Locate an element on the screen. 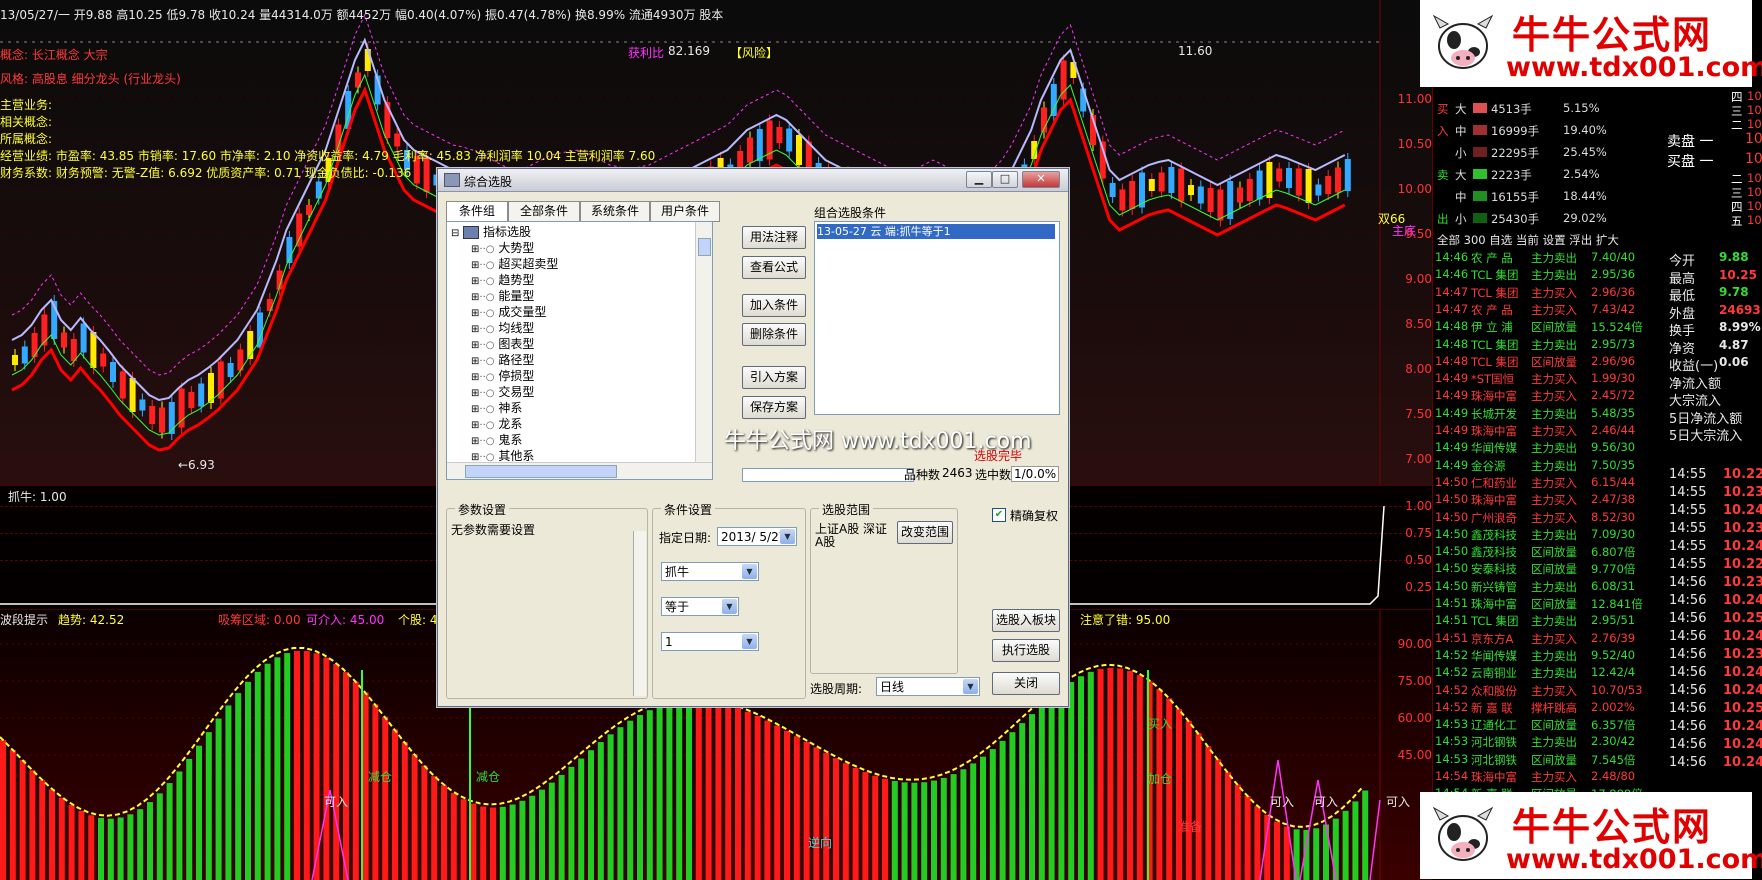 The width and height of the screenshot is (1762, 880). usage-note-button: 用法注释 is located at coordinates (774, 237).